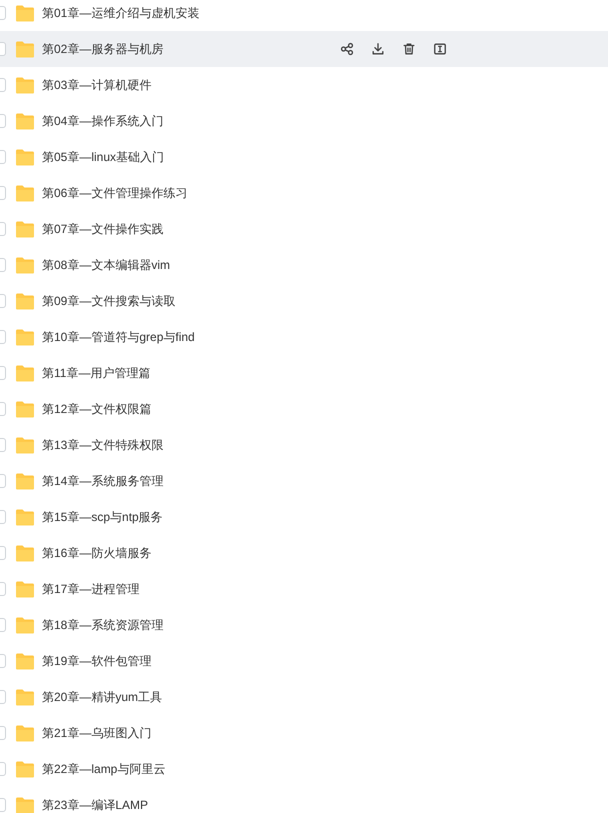 The image size is (608, 813). Describe the element at coordinates (103, 229) in the screenshot. I see `folder-name: 第07章—文件操作实践` at that location.